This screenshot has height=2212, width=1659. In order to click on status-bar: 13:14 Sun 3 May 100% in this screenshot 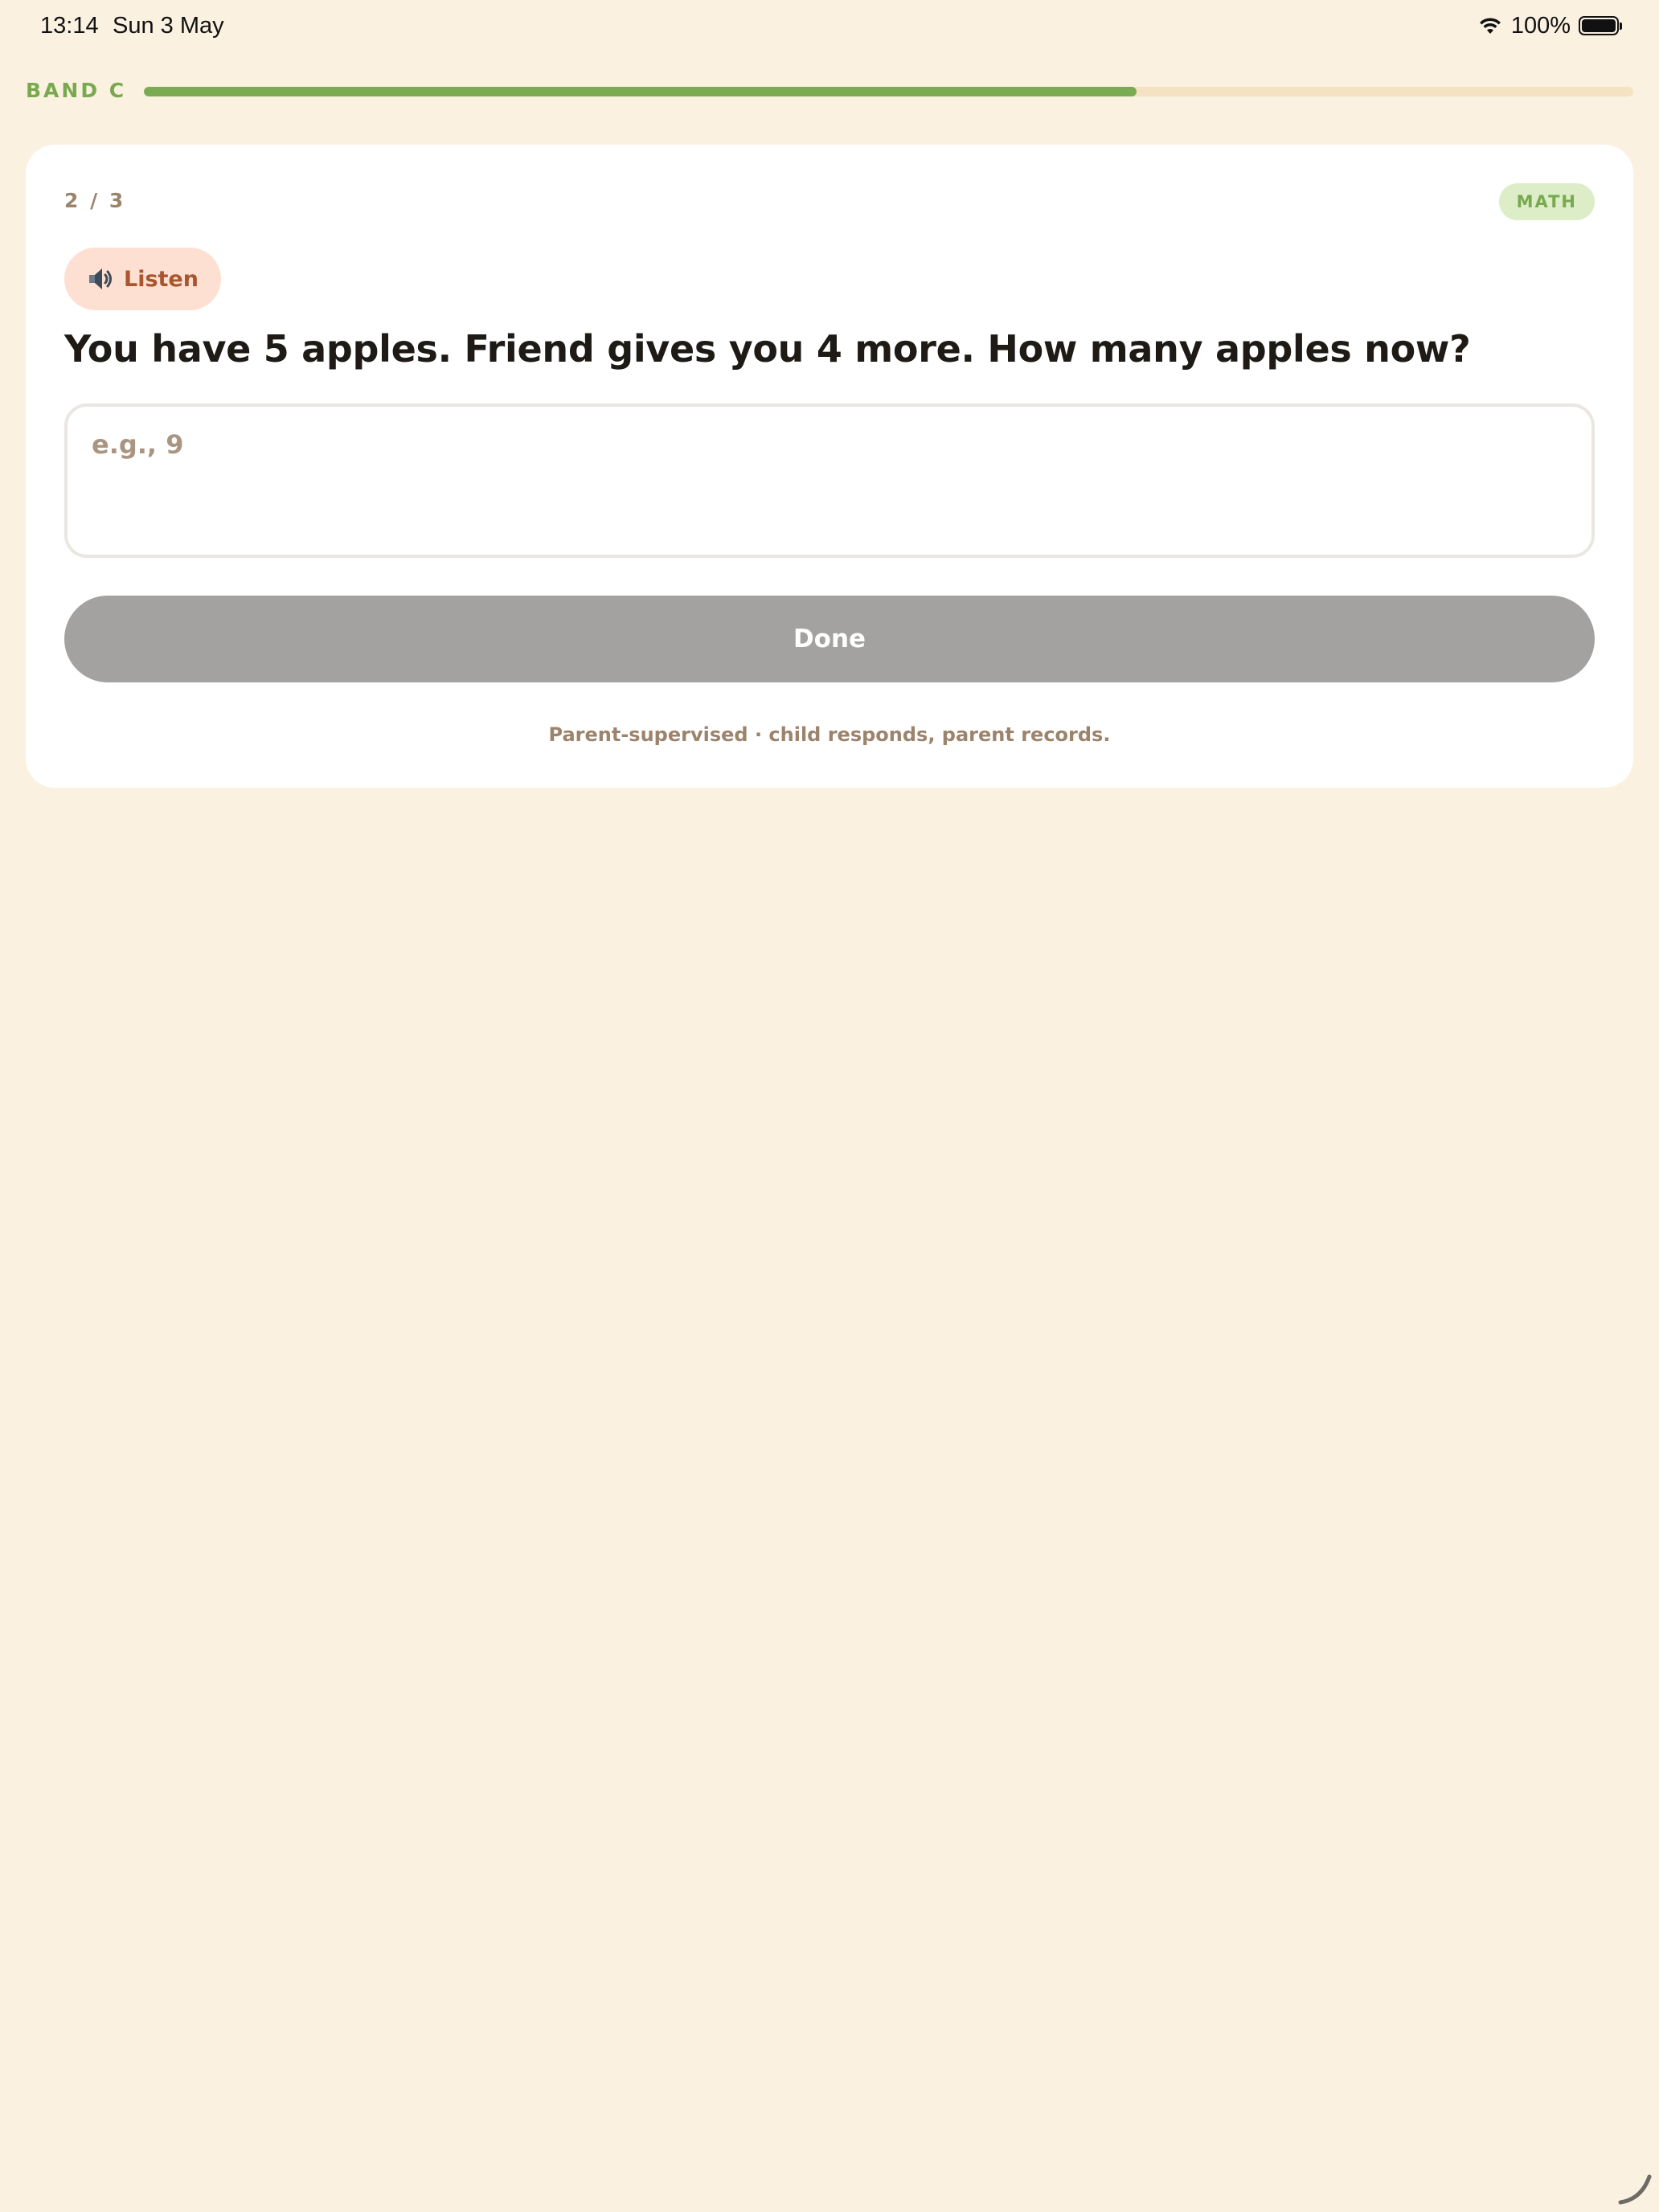, I will do `click(829, 25)`.